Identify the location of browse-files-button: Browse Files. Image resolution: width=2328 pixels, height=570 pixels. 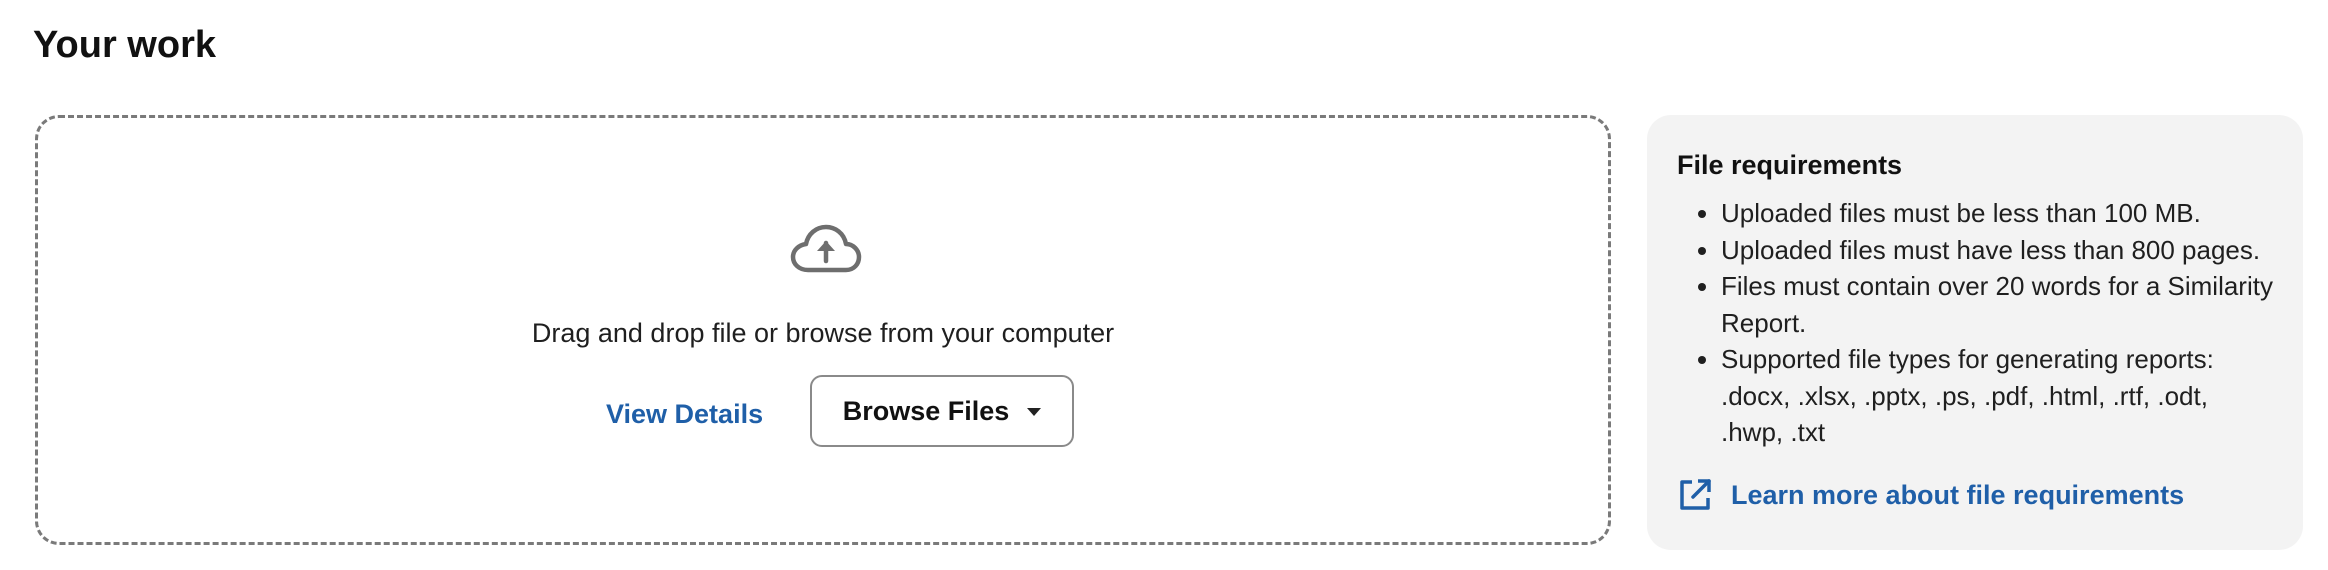
(942, 411).